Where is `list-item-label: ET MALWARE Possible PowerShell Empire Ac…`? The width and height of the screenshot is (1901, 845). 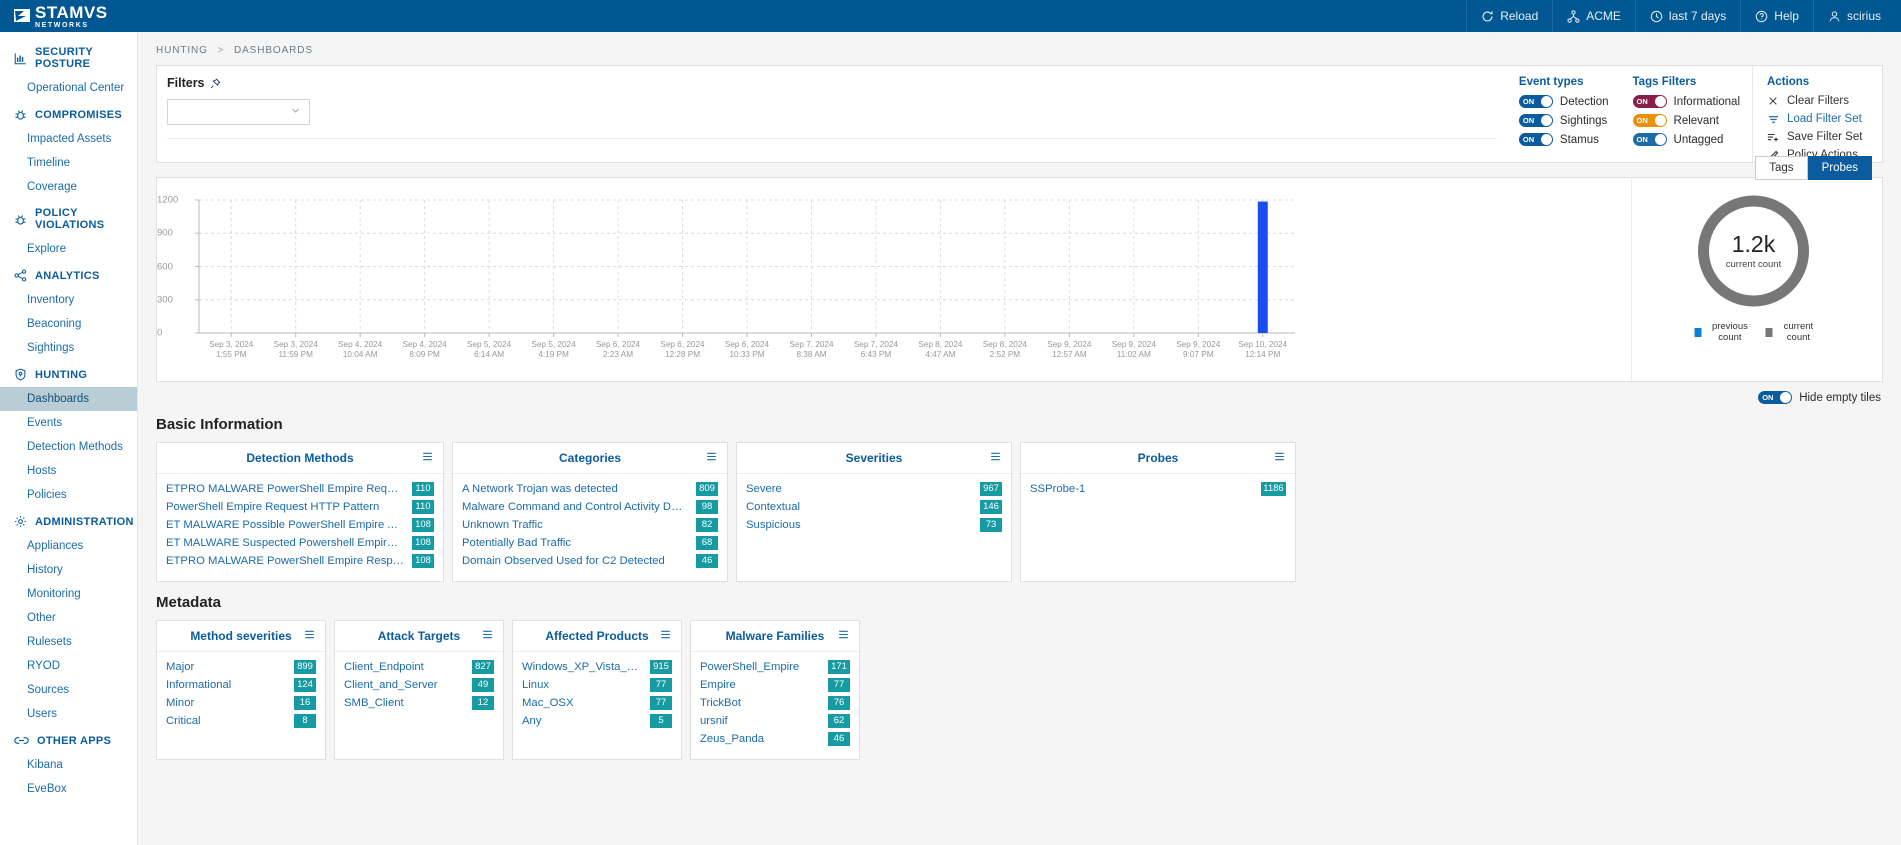 list-item-label: ET MALWARE Possible PowerShell Empire Ac… is located at coordinates (285, 525).